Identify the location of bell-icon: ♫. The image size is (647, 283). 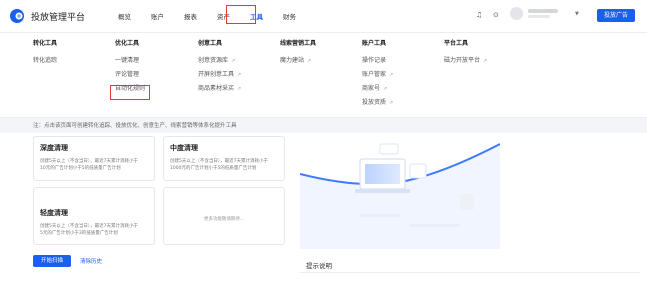
(479, 15).